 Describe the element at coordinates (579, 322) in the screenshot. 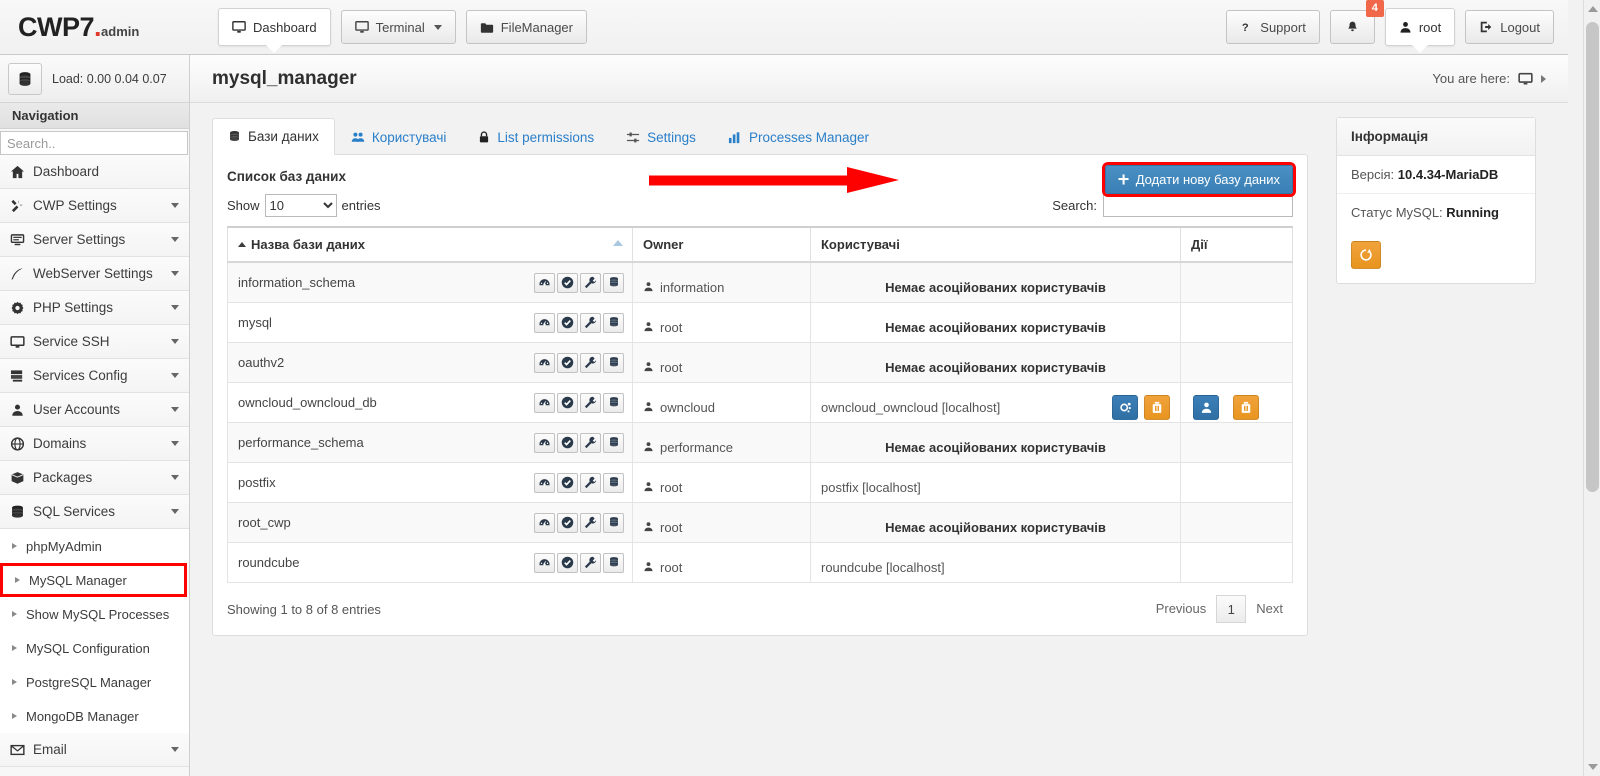

I see `row-icon-buttons` at that location.